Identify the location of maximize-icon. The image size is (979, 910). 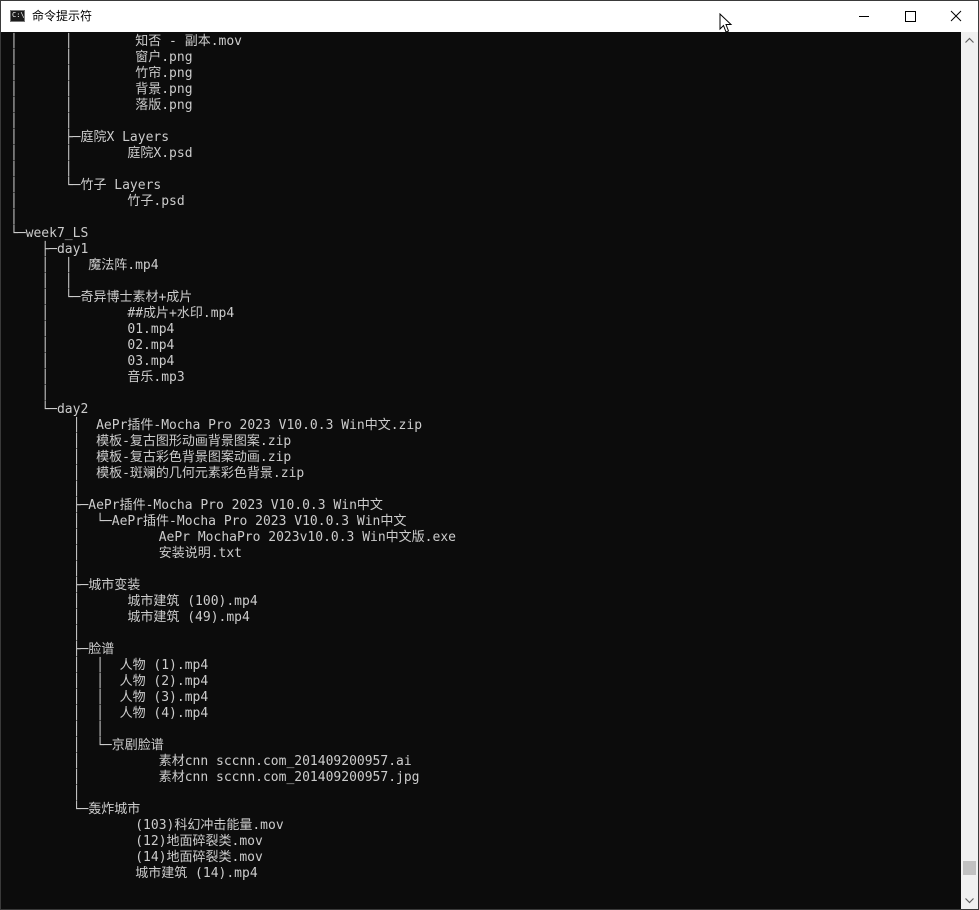
(910, 16).